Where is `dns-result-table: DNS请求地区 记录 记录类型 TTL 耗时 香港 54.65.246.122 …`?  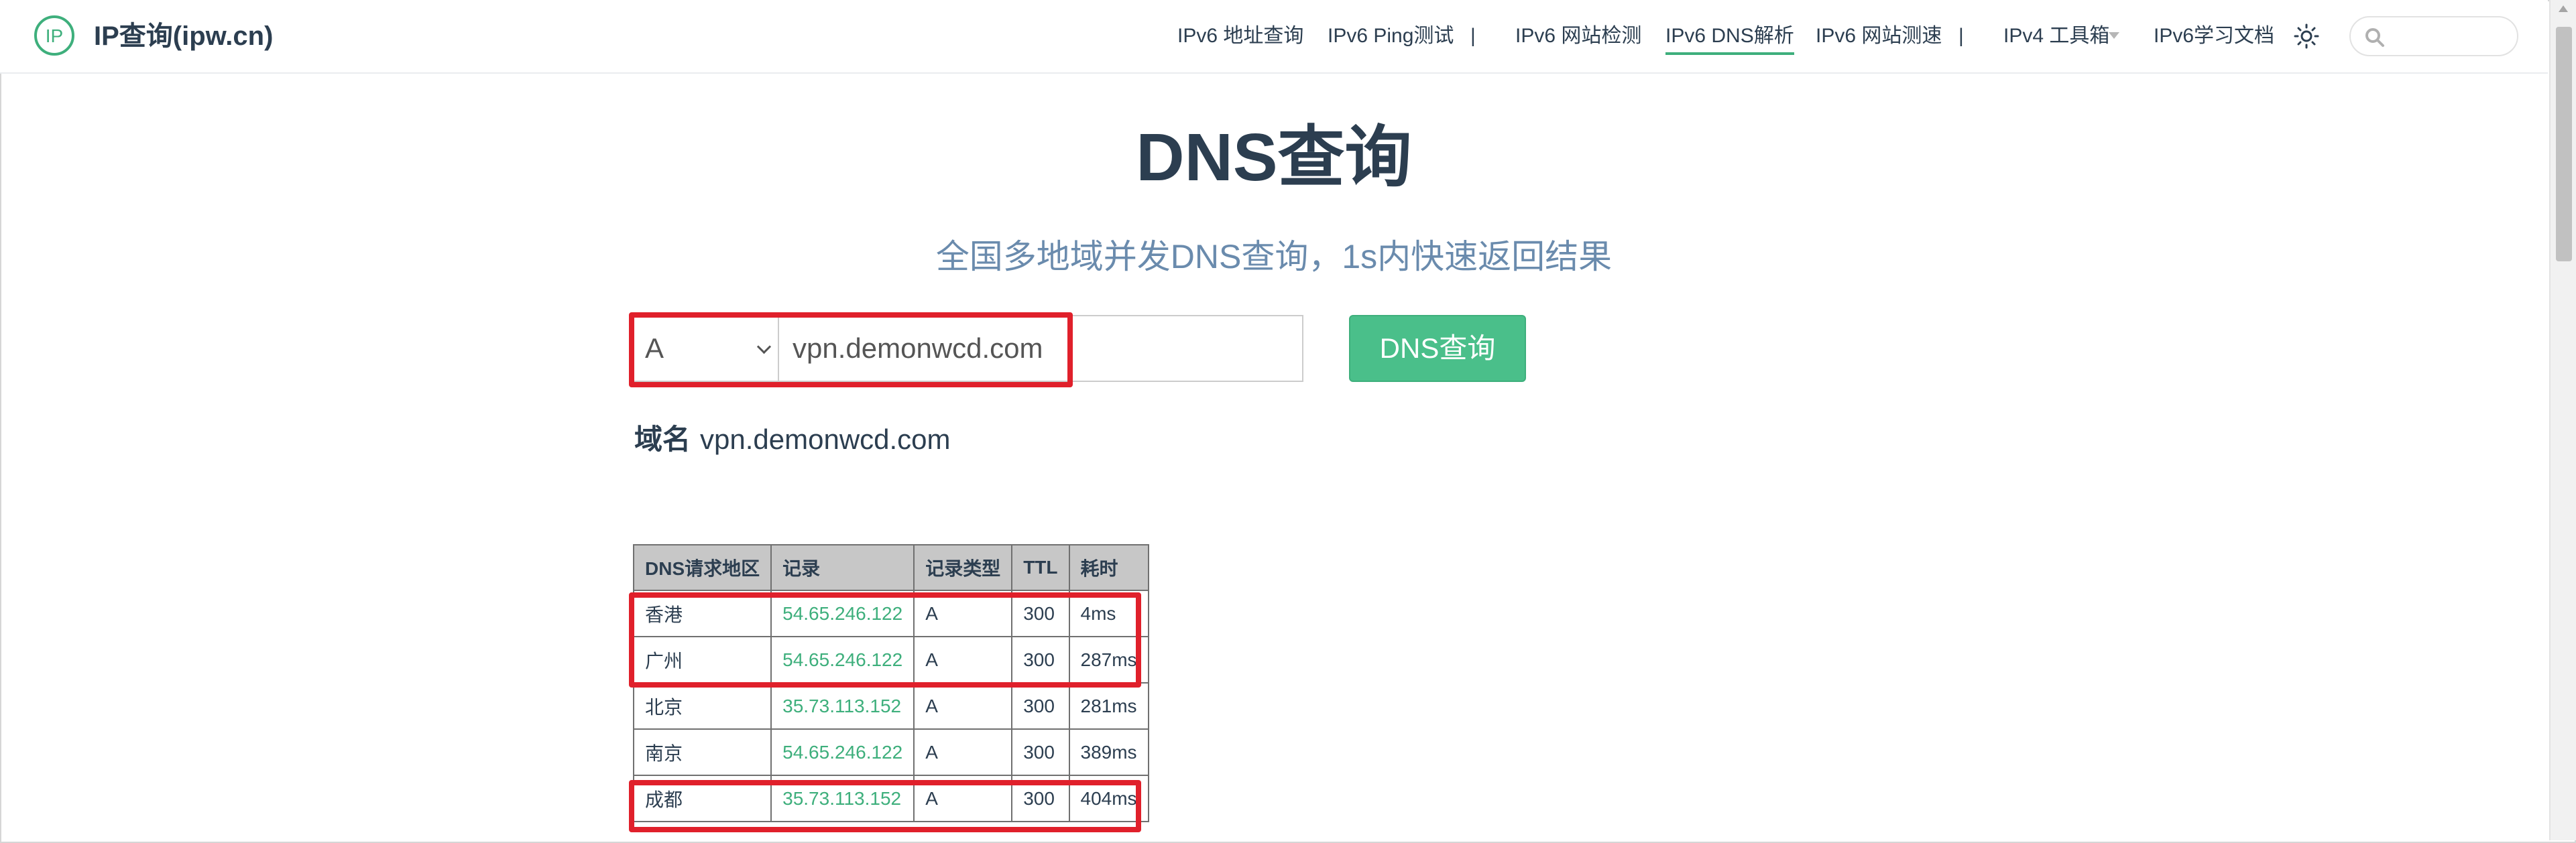 dns-result-table: DNS请求地区 记录 记录类型 TTL 耗时 香港 54.65.246.122 … is located at coordinates (890, 683).